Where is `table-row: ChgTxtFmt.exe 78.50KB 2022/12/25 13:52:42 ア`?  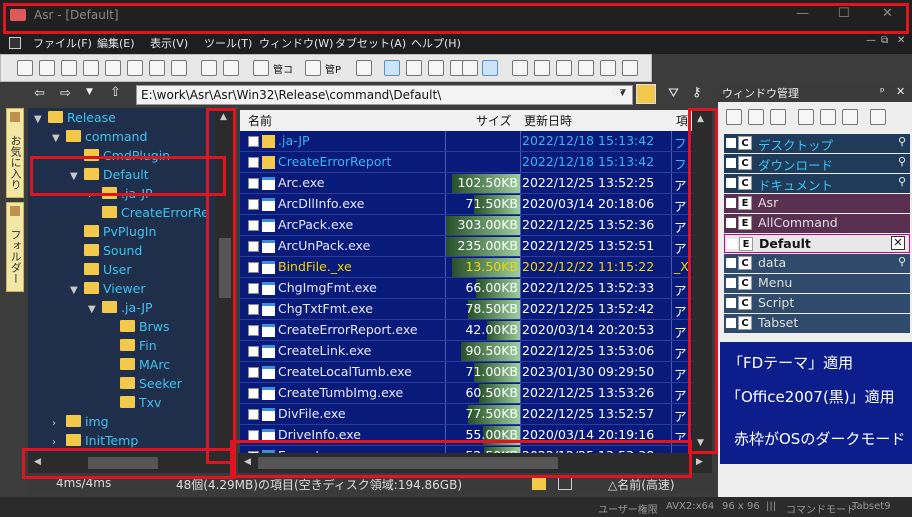 table-row: ChgTxtFmt.exe 78.50KB 2022/12/25 13:52:42 ア is located at coordinates (466, 309).